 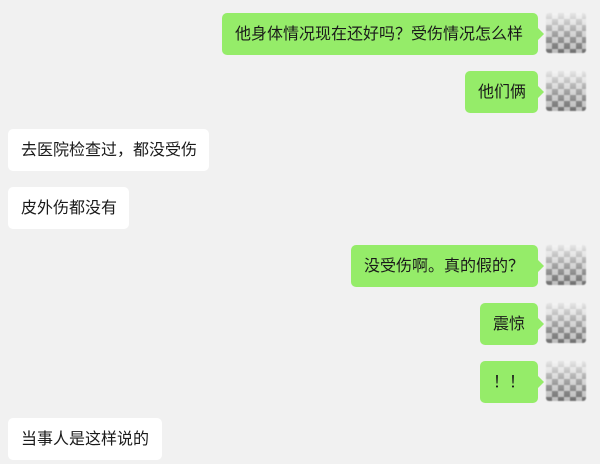 I want to click on message-text: 没受伤啊。真的假的？, so click(x=444, y=265).